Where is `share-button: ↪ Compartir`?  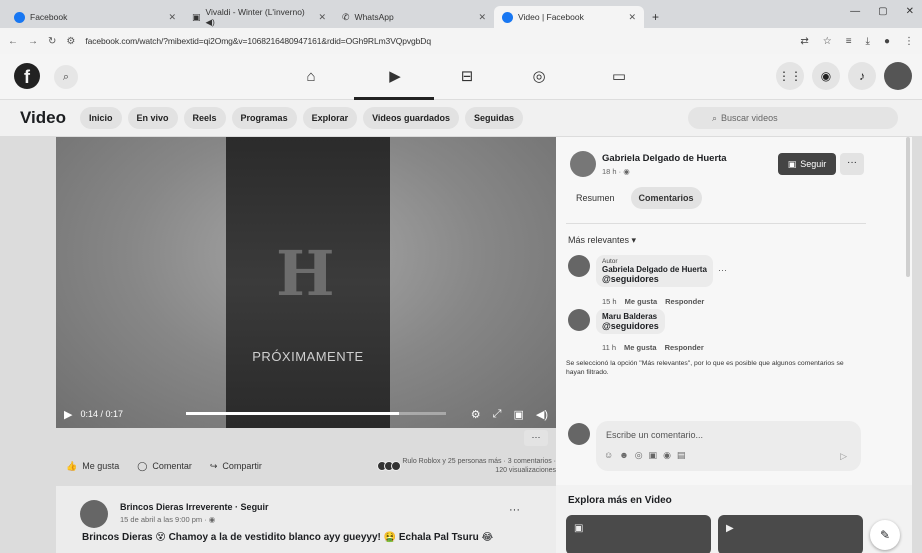 share-button: ↪ Compartir is located at coordinates (236, 466).